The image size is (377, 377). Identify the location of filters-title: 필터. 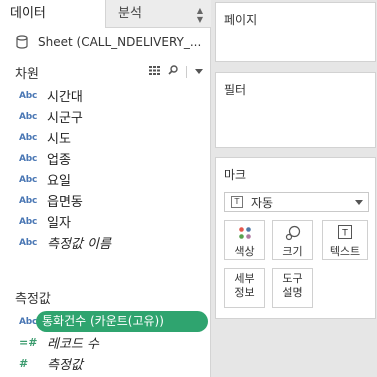
(235, 90).